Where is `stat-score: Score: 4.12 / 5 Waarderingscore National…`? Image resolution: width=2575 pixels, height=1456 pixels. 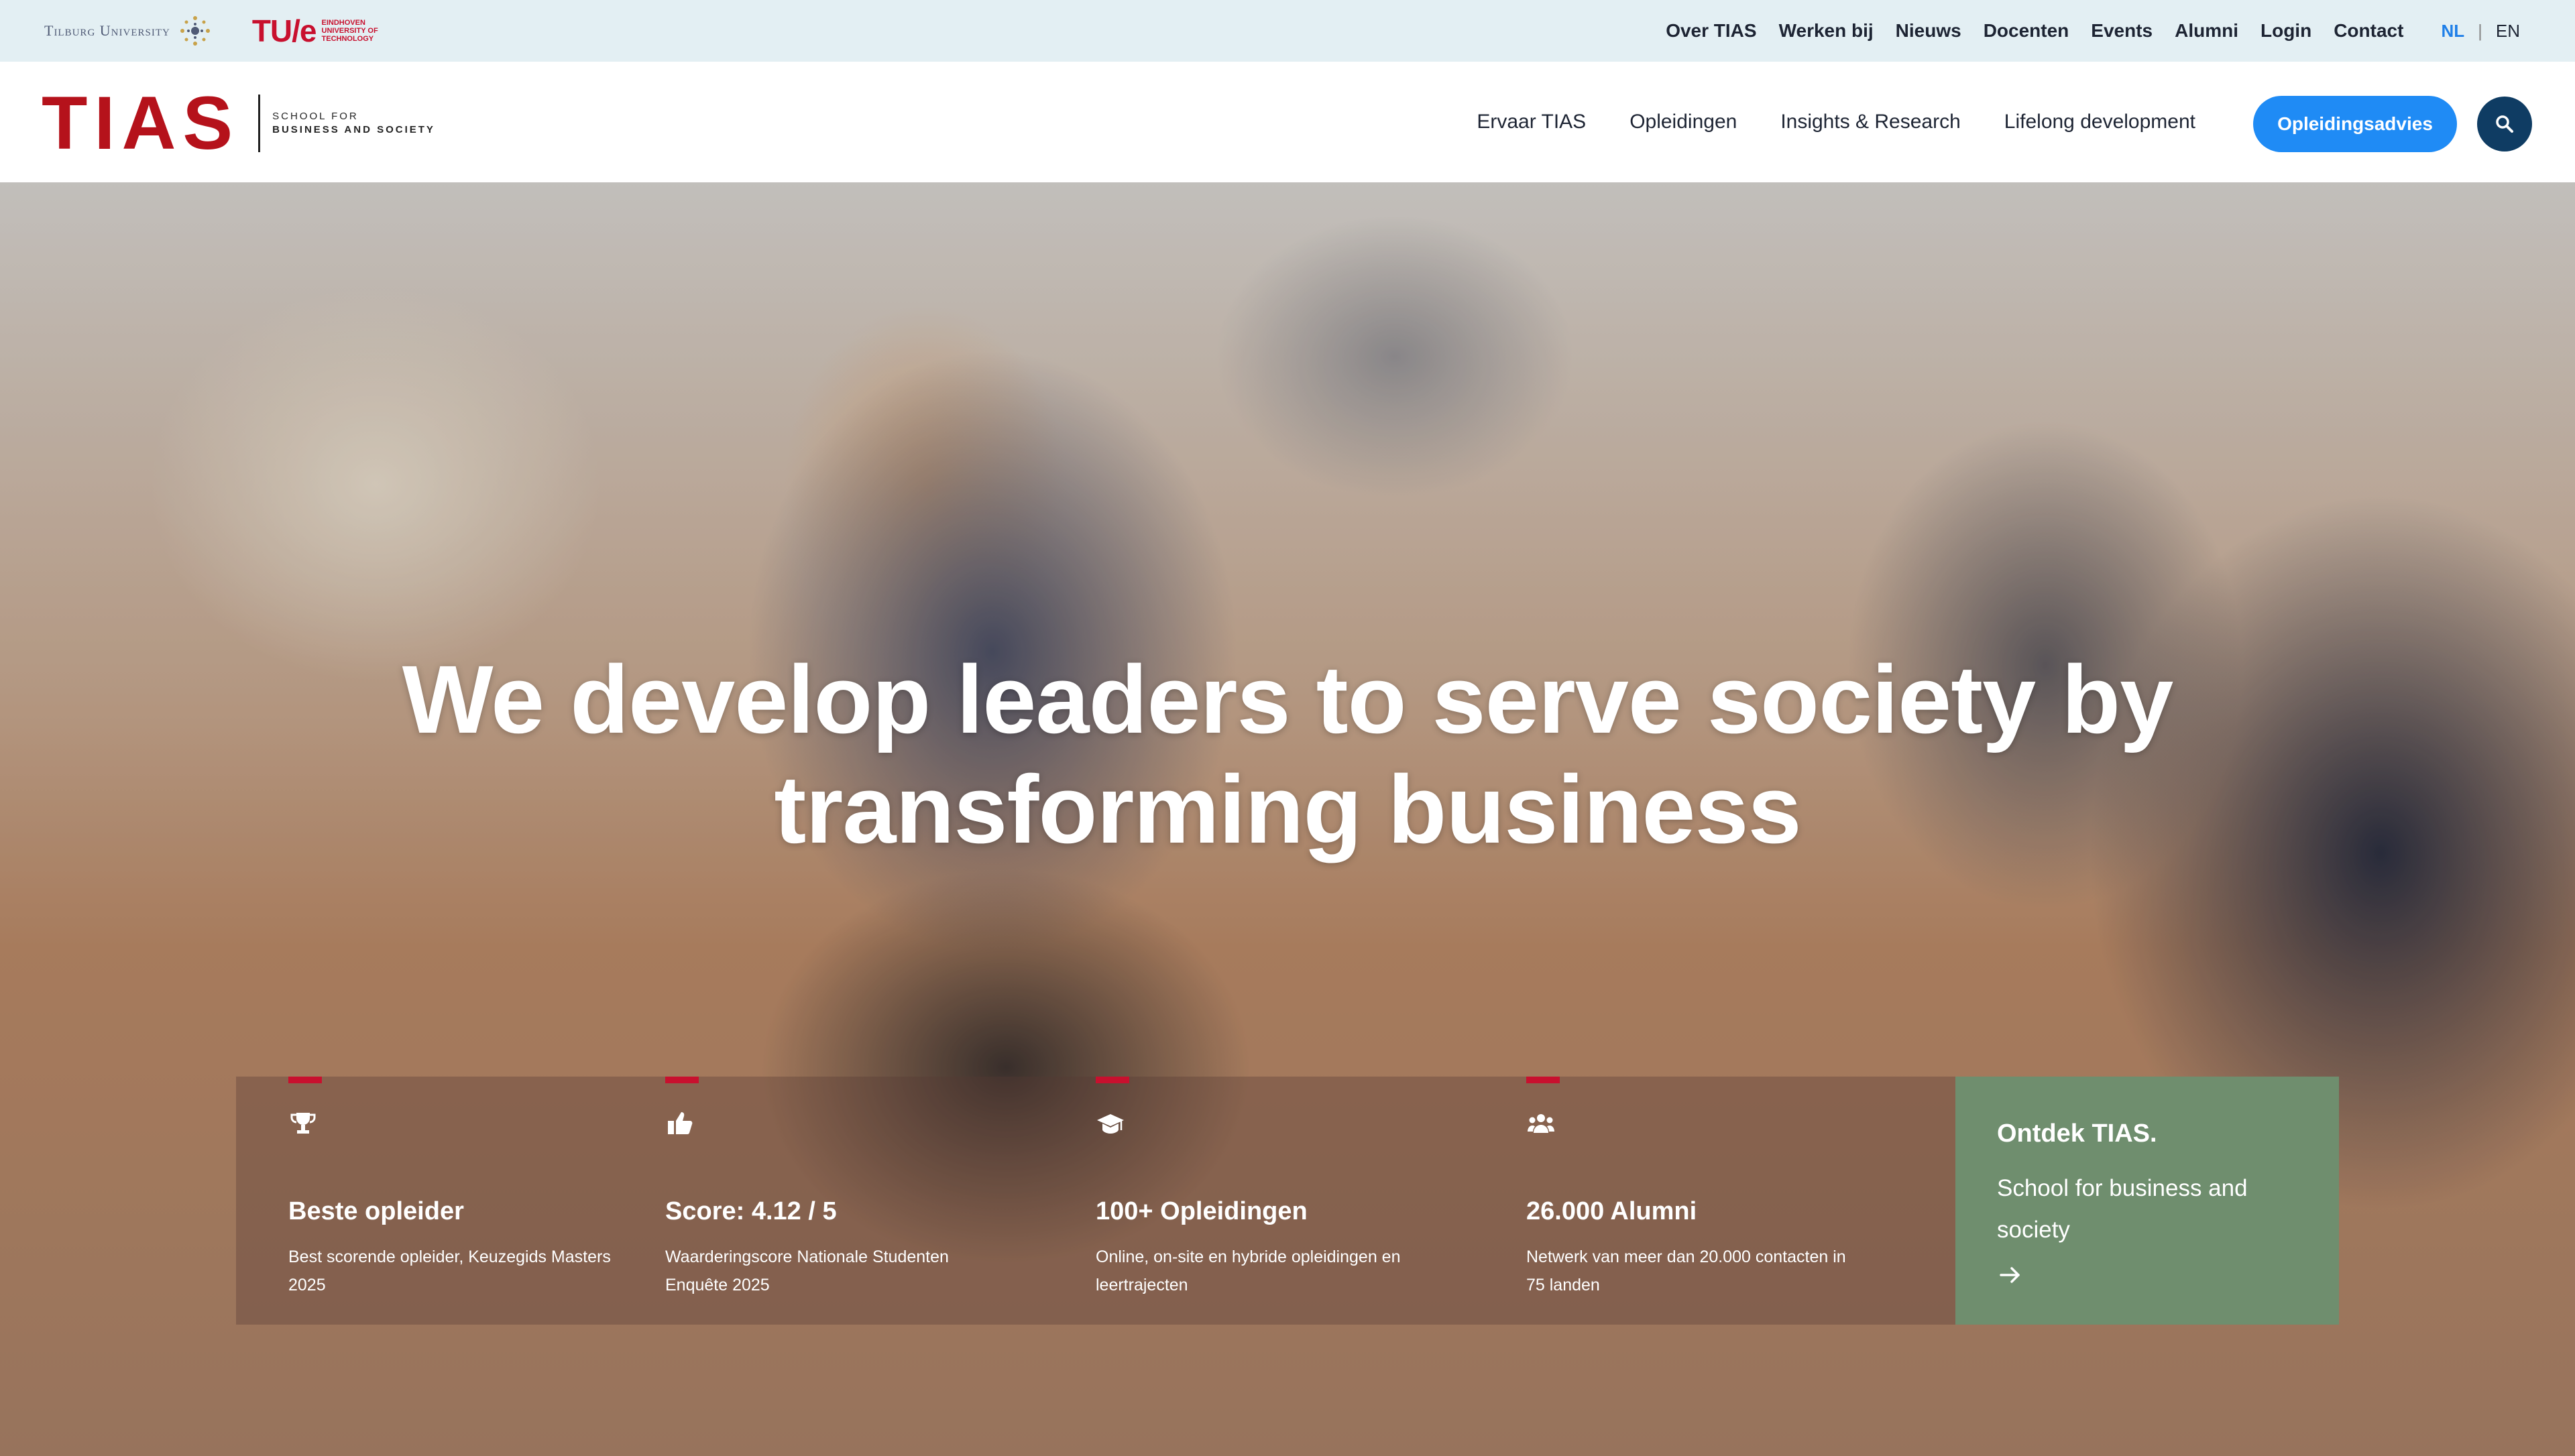 stat-score: Score: 4.12 / 5 Waarderingscore National… is located at coordinates (827, 1201).